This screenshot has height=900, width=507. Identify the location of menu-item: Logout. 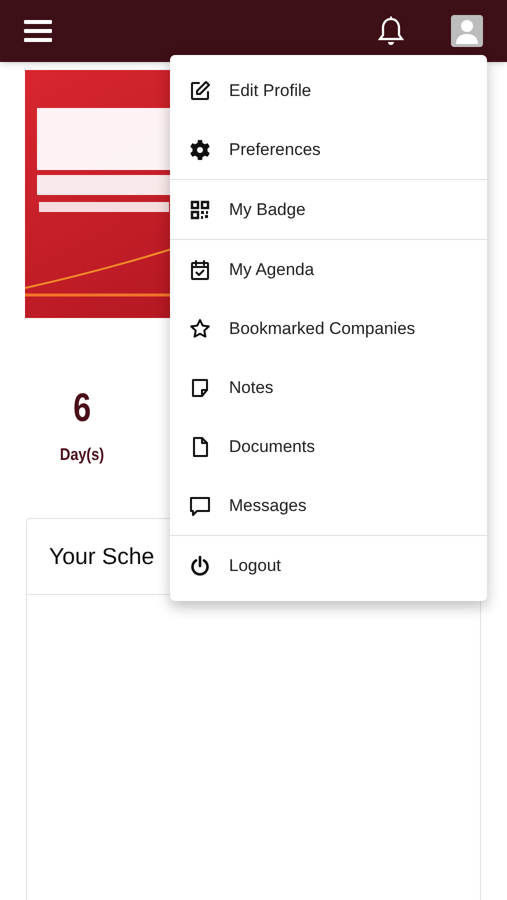
(328, 565).